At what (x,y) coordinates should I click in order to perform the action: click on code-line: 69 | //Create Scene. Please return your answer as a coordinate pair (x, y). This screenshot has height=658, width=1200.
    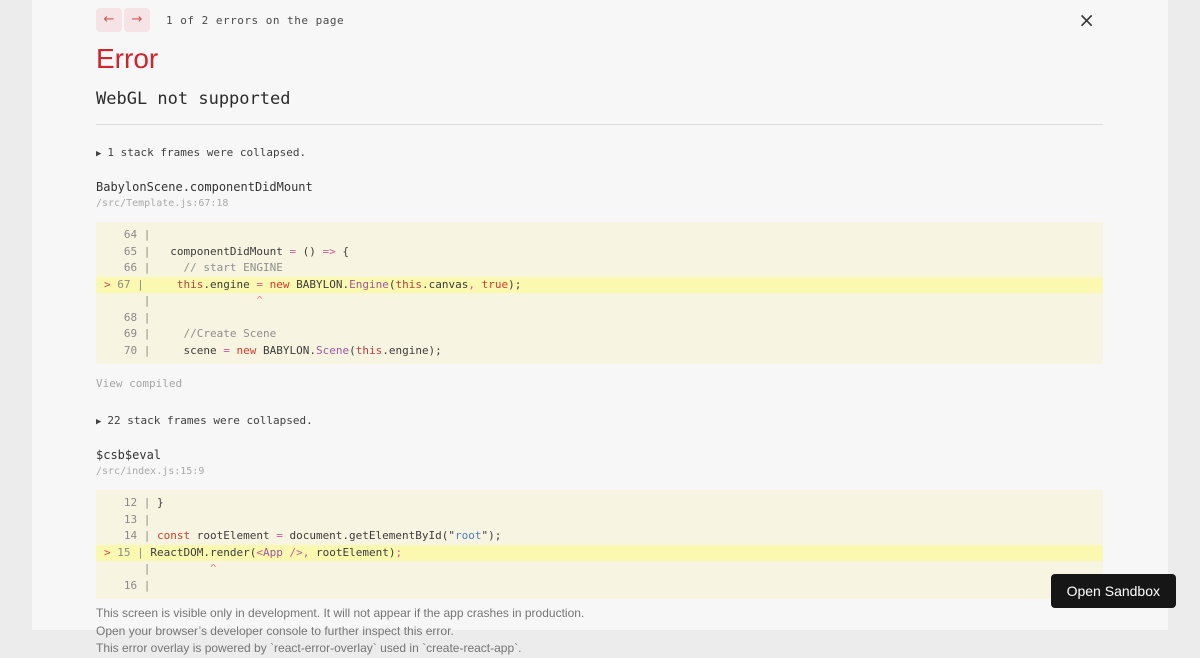
    Looking at the image, I should click on (599, 334).